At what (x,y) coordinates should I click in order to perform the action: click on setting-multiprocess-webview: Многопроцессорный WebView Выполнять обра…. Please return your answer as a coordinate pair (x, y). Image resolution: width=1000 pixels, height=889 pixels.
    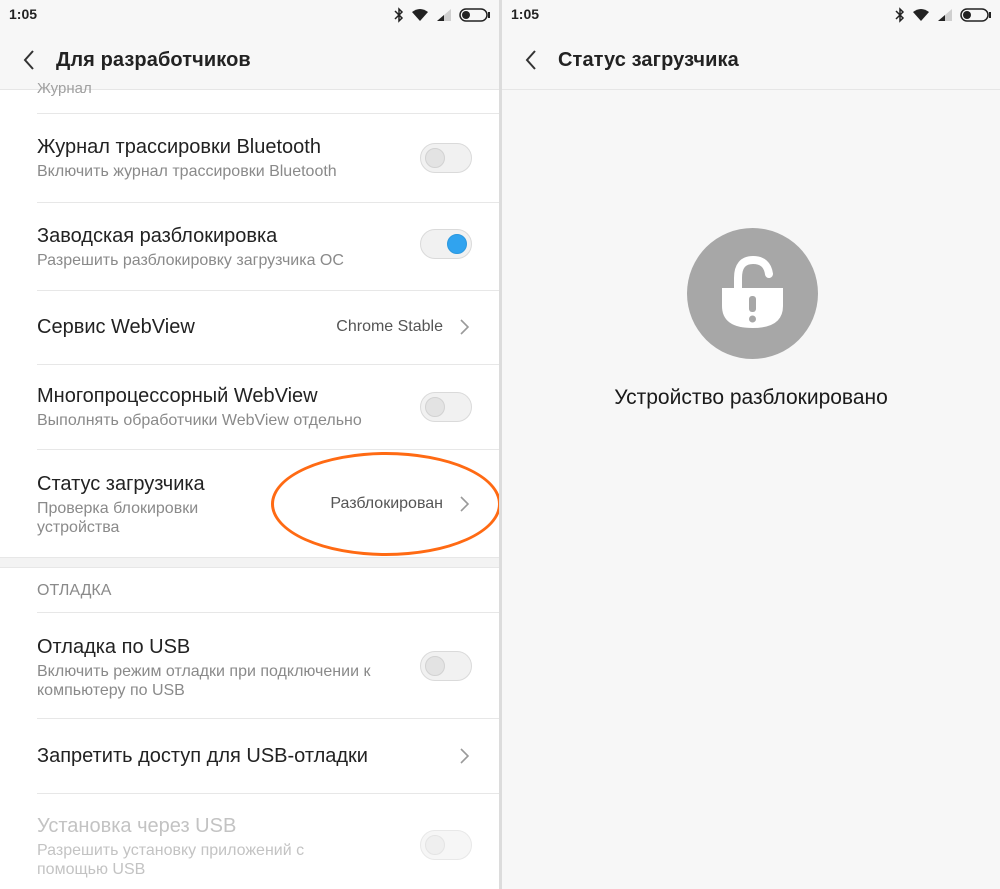
    Looking at the image, I should click on (249, 407).